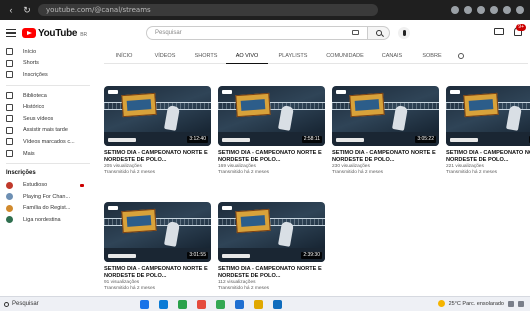  I want to click on sidebar-item-label: Shorts, so click(31, 63).